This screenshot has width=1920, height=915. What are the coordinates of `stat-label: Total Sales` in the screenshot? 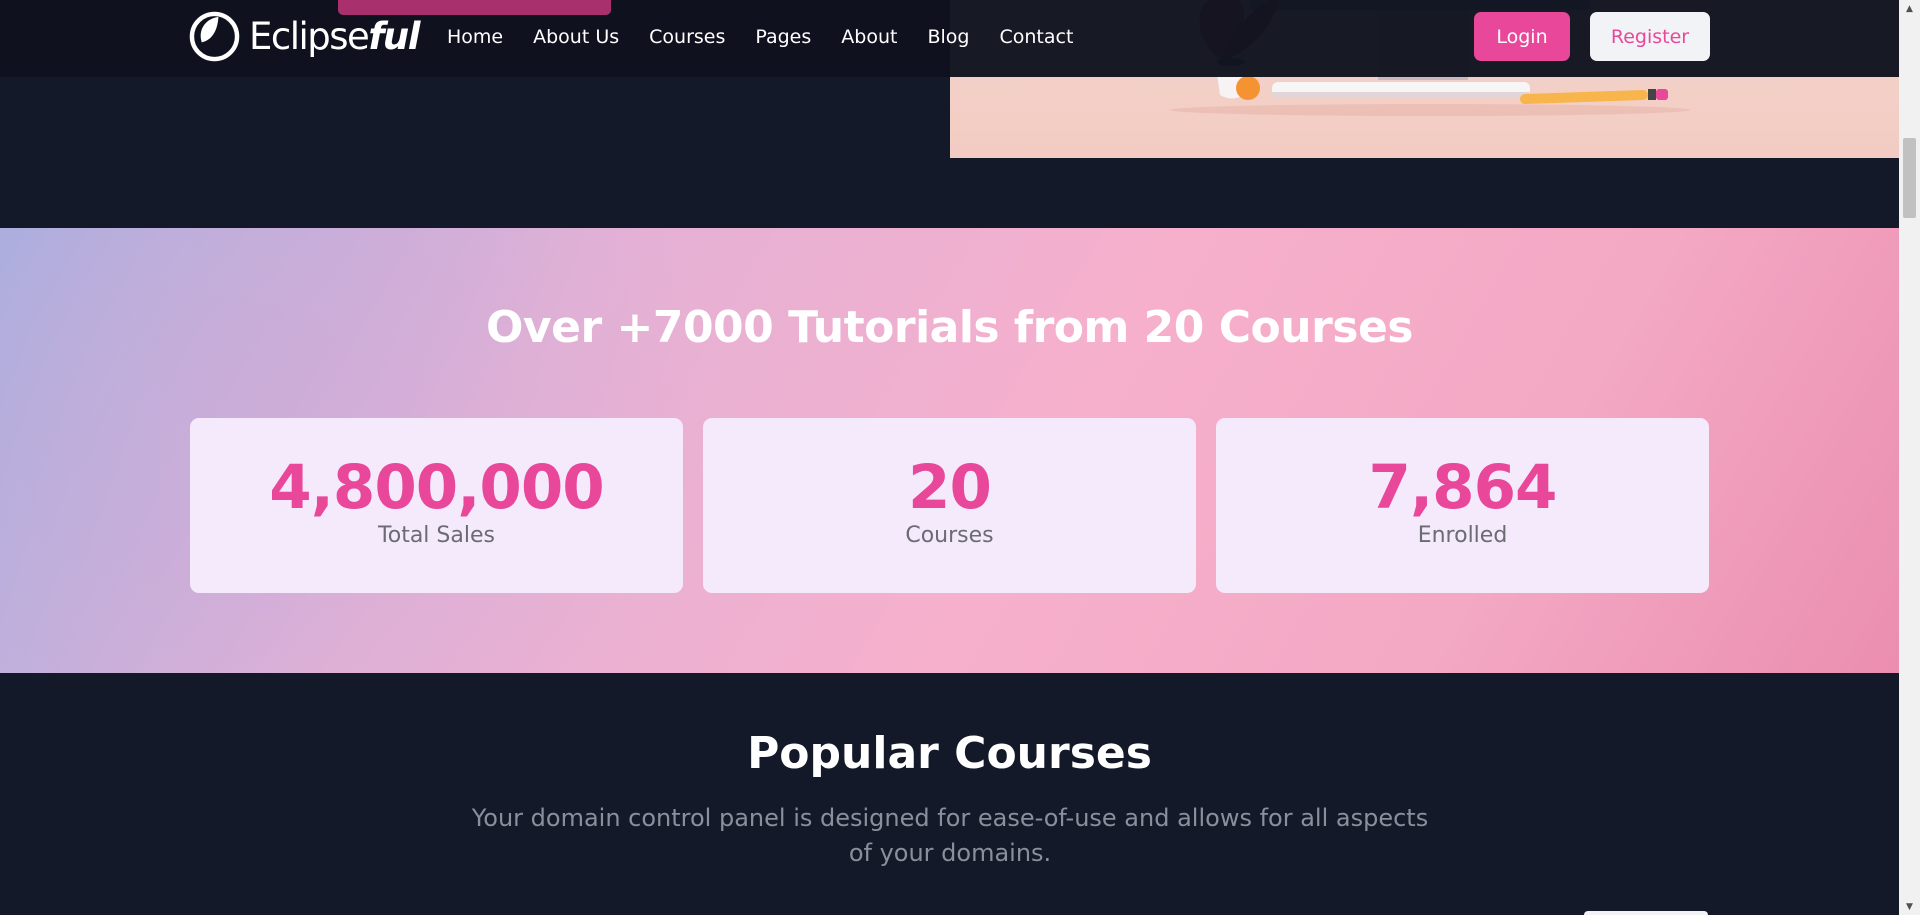 It's located at (436, 535).